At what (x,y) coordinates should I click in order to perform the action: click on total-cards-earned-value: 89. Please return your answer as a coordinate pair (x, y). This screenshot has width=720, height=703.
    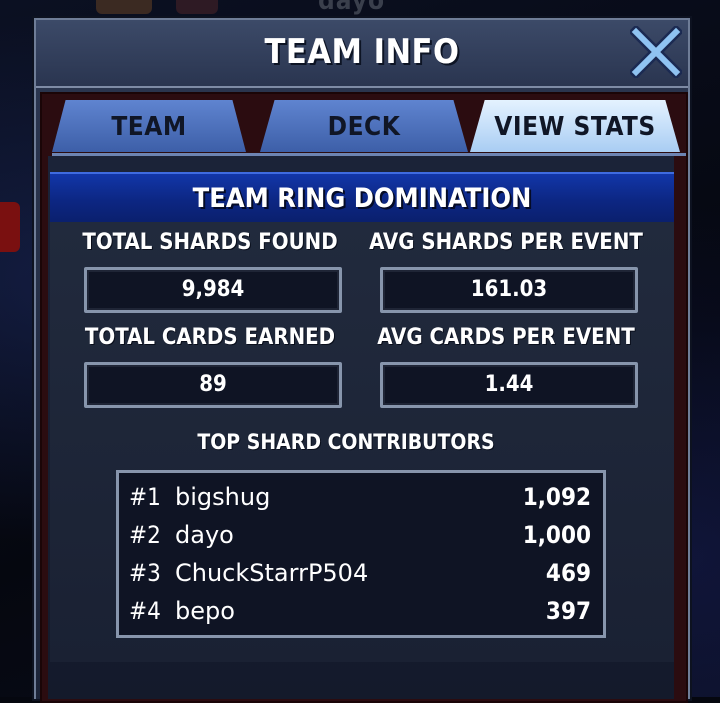
    Looking at the image, I should click on (213, 385).